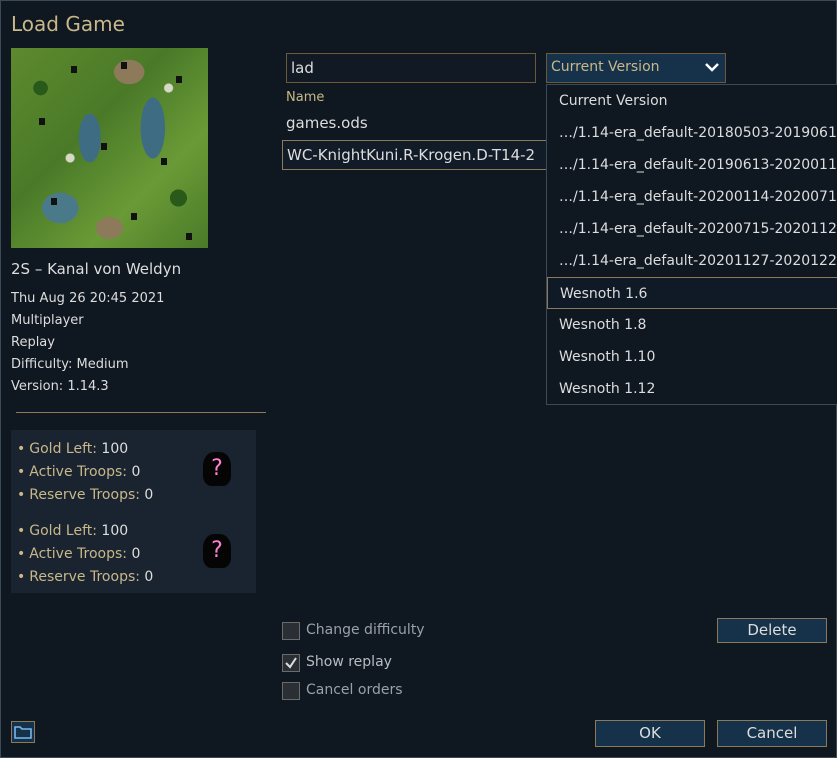 The width and height of the screenshot is (837, 758). I want to click on show-replay-label: Show replay, so click(349, 662).